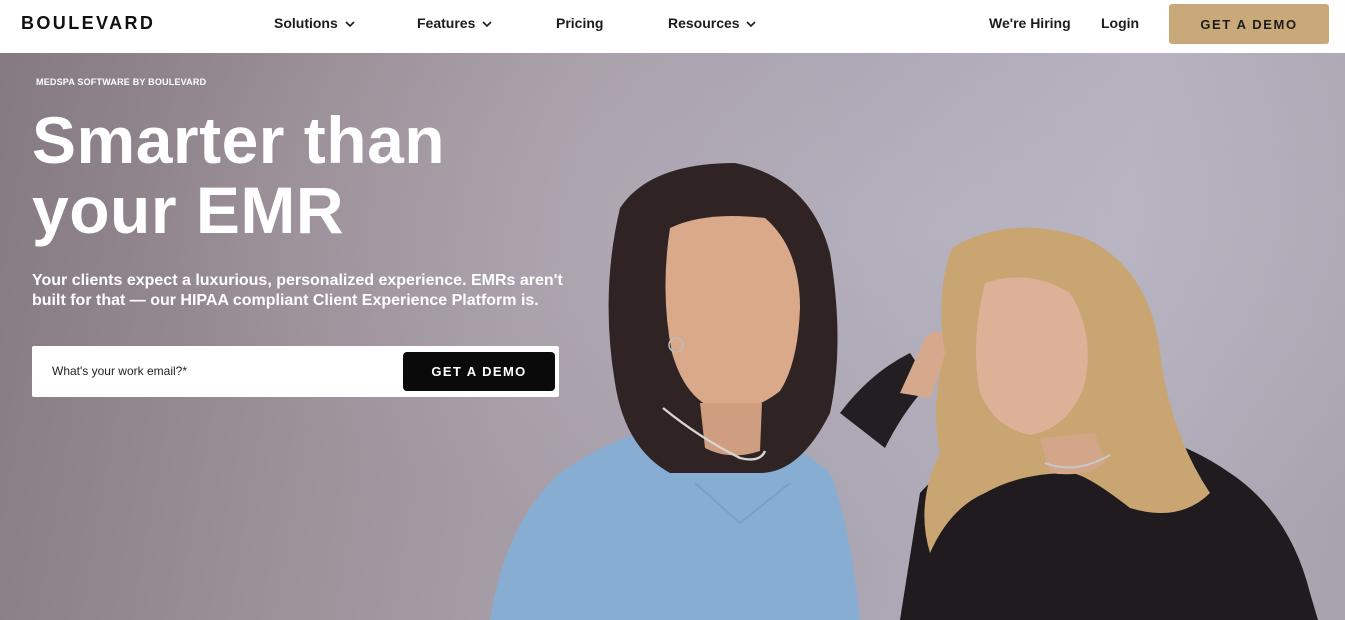 This screenshot has width=1345, height=620. I want to click on nav-solutions: Solutions, so click(314, 23).